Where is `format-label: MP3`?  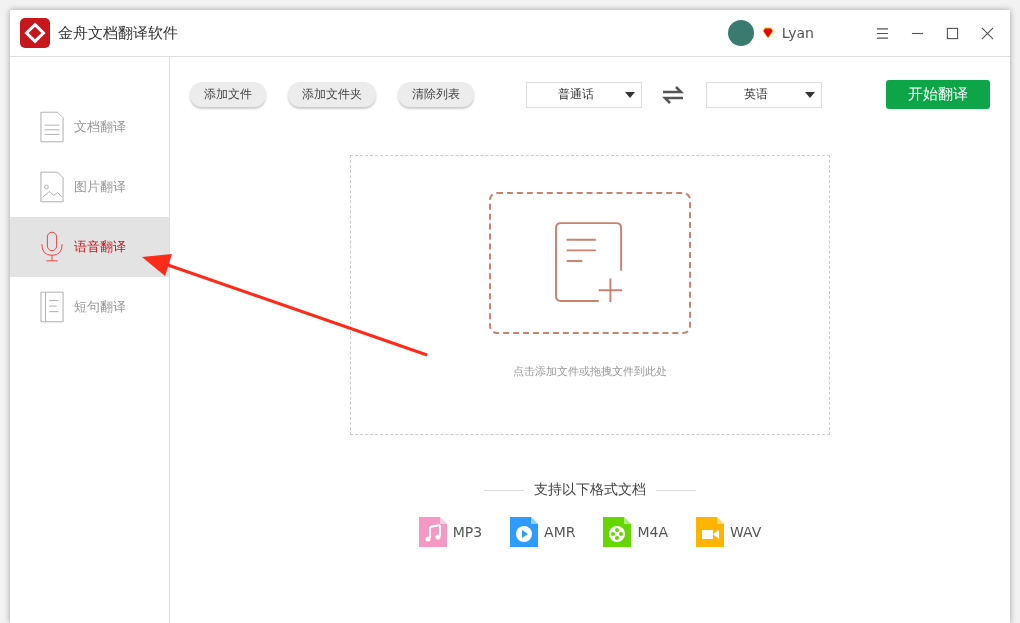 format-label: MP3 is located at coordinates (467, 532).